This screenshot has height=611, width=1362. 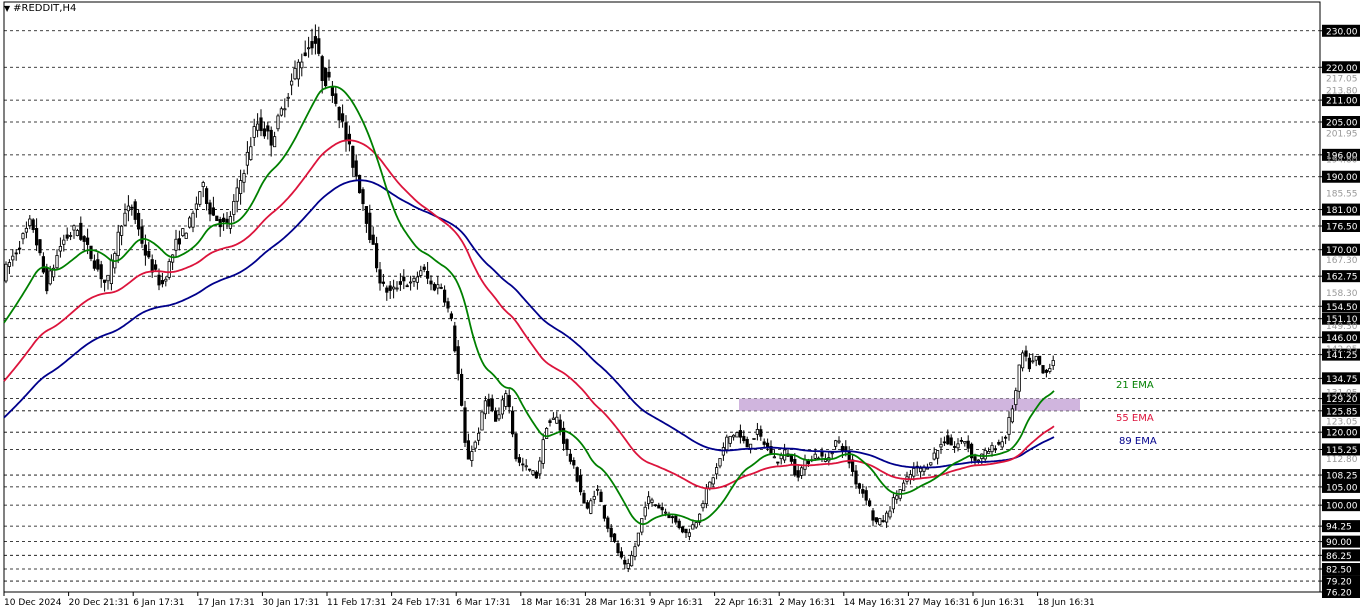 What do you see at coordinates (1342, 507) in the screenshot?
I see `price-label: 100.00` at bounding box center [1342, 507].